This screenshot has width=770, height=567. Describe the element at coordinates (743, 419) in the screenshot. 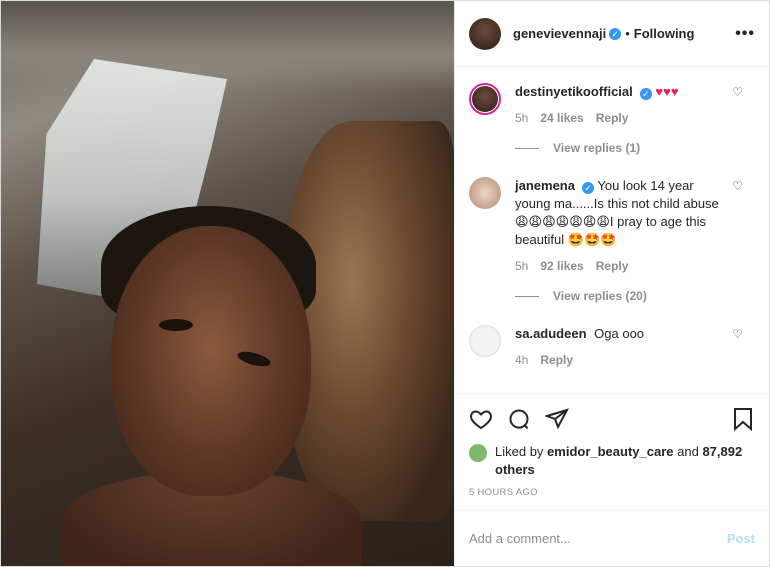

I see `bookmark-icon` at that location.